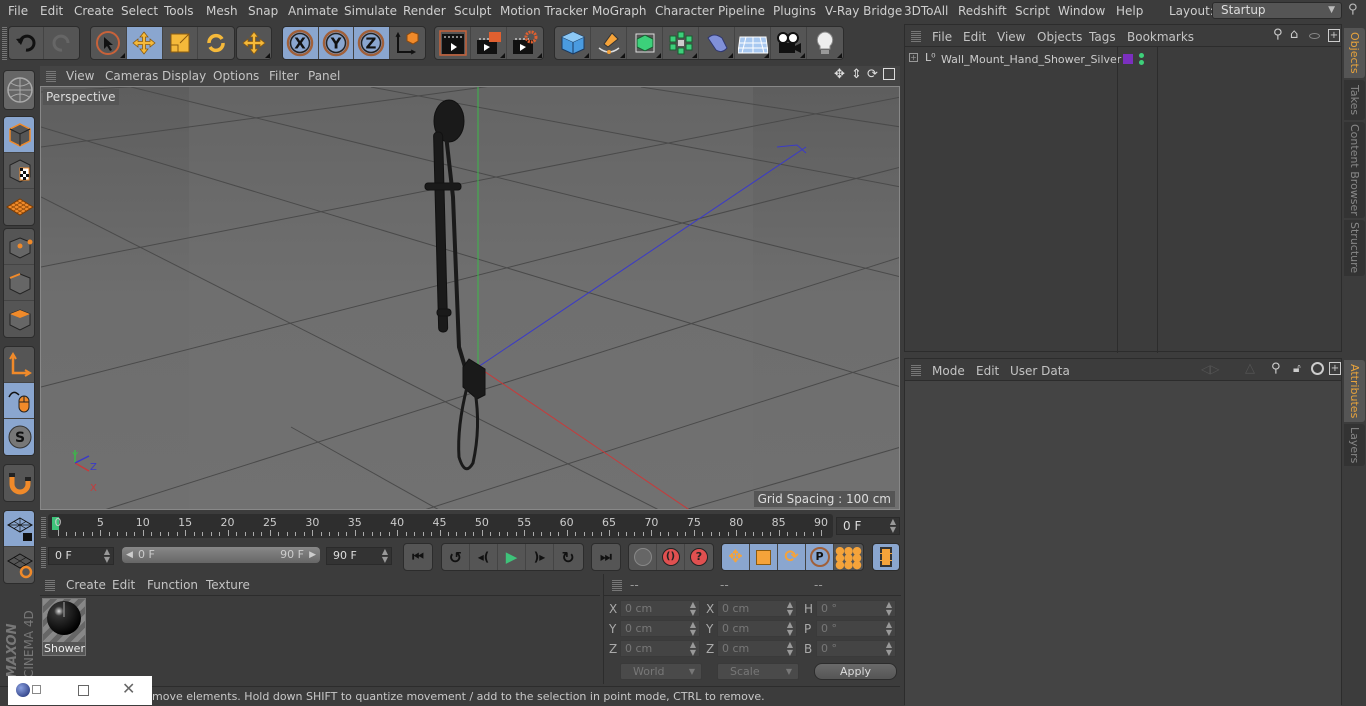 This screenshot has width=1366, height=706. Describe the element at coordinates (228, 585) in the screenshot. I see `material-menu-texture: Texture` at that location.